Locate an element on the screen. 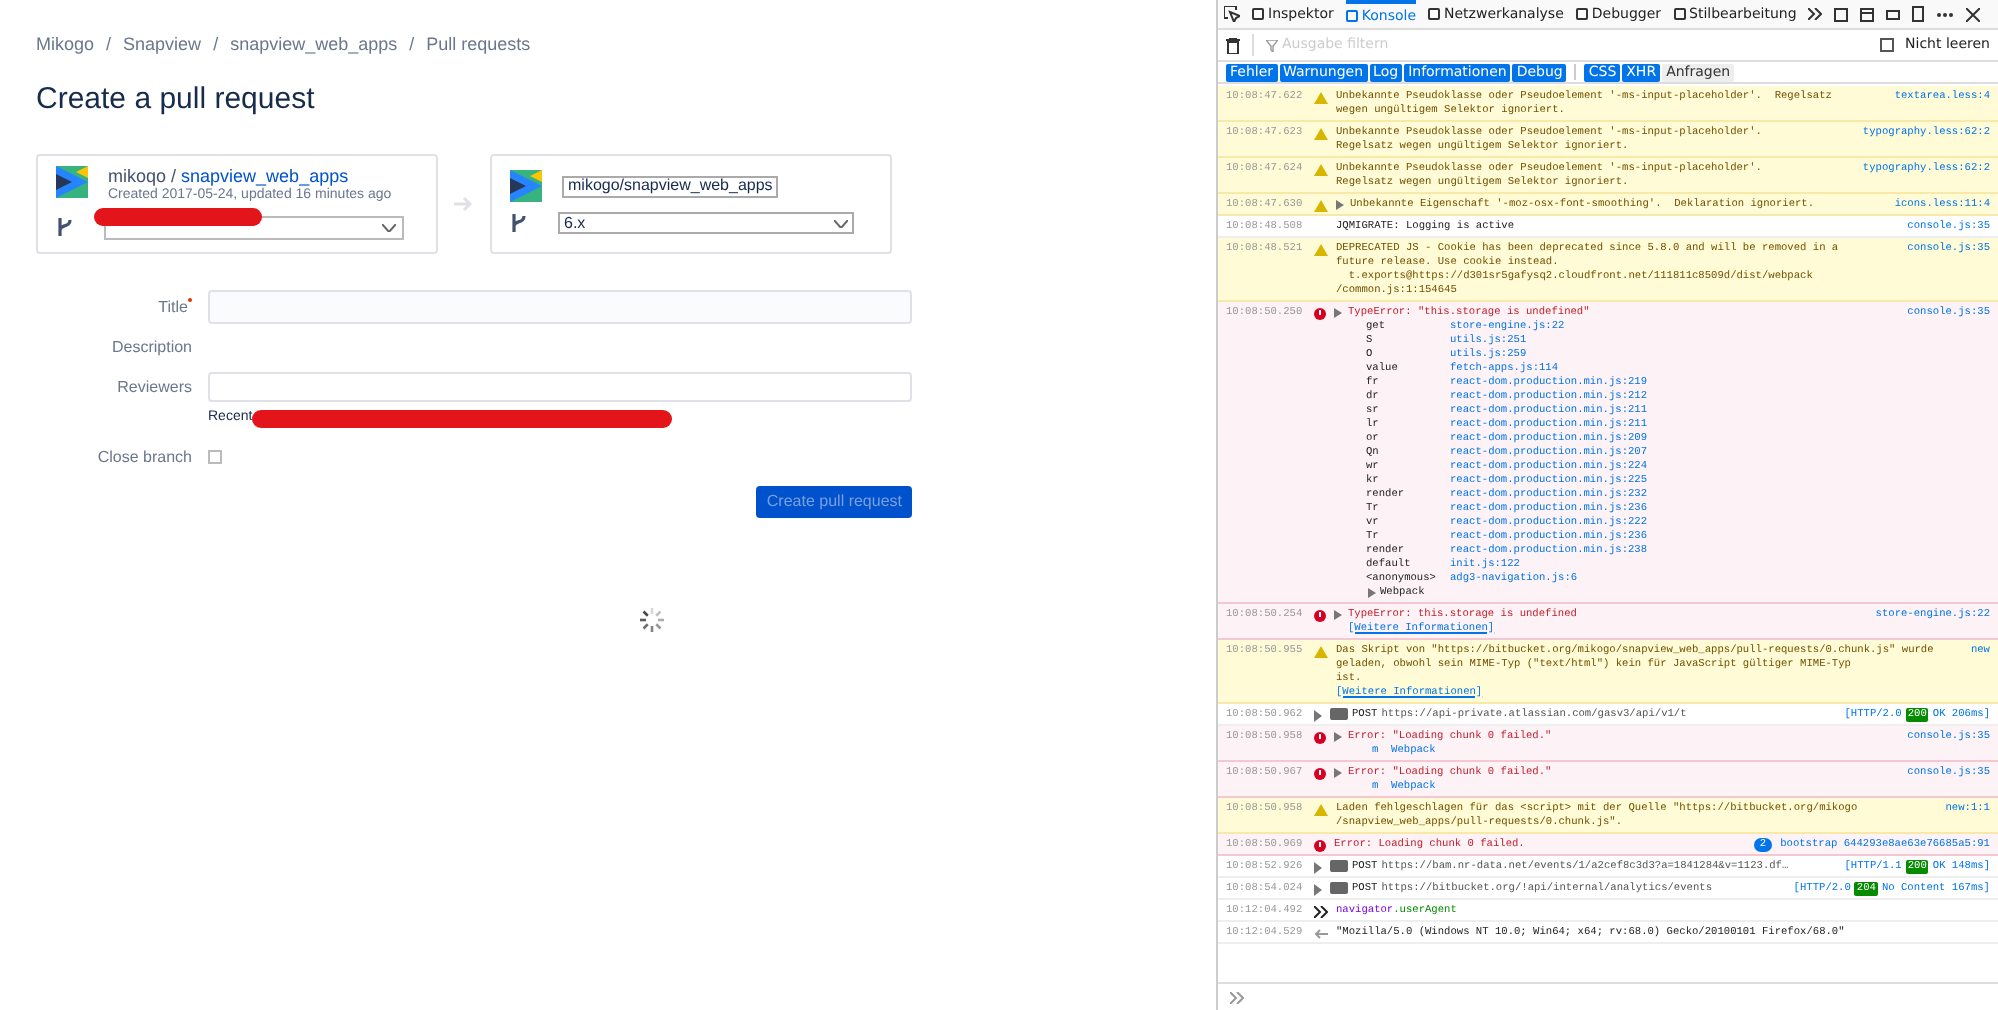 Image resolution: width=1998 pixels, height=1010 pixels. breadcrumb-link: Snapview is located at coordinates (162, 45).